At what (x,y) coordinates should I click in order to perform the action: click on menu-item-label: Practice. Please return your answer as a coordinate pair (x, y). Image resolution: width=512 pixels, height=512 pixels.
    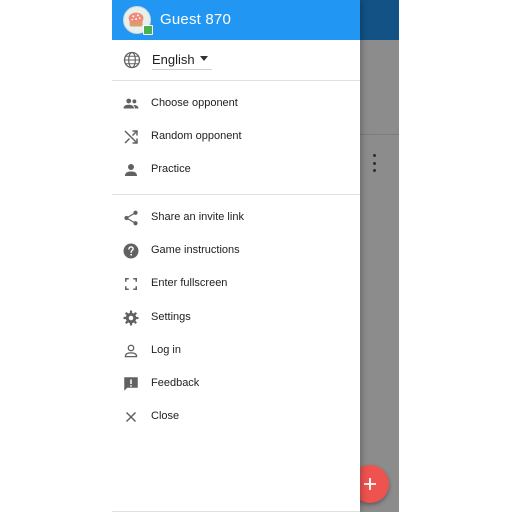
    Looking at the image, I should click on (171, 169).